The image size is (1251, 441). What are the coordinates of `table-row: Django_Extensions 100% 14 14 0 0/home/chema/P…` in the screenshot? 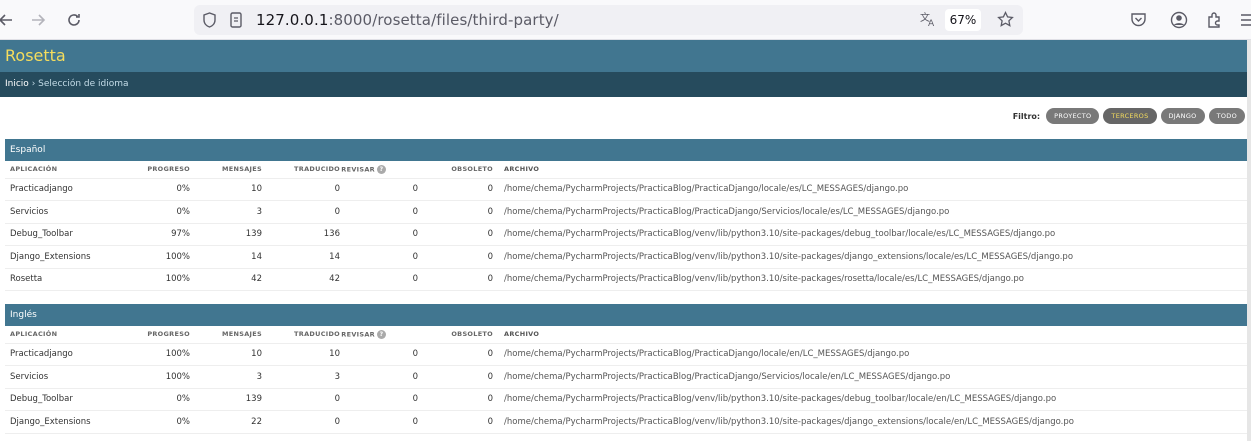 It's located at (626, 257).